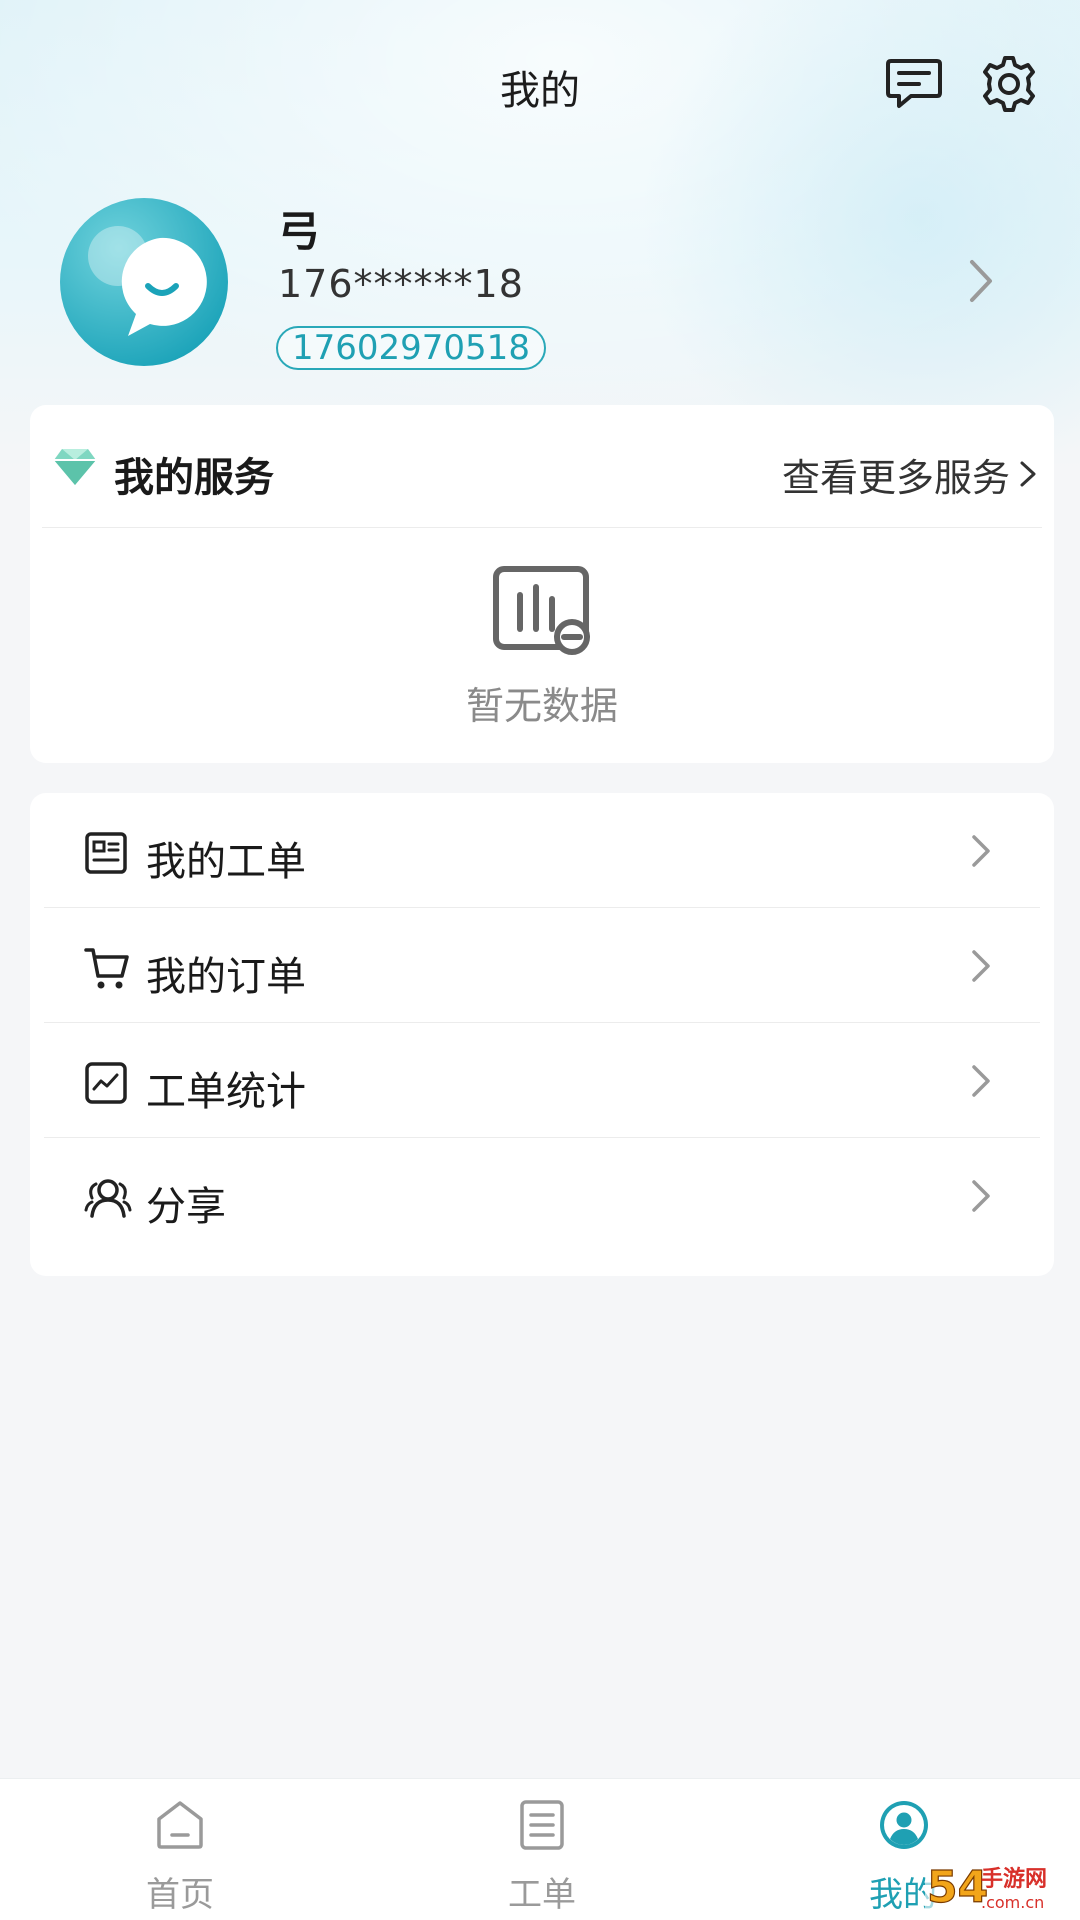  What do you see at coordinates (1012, 1902) in the screenshot?
I see `svg-text: .com.cn` at bounding box center [1012, 1902].